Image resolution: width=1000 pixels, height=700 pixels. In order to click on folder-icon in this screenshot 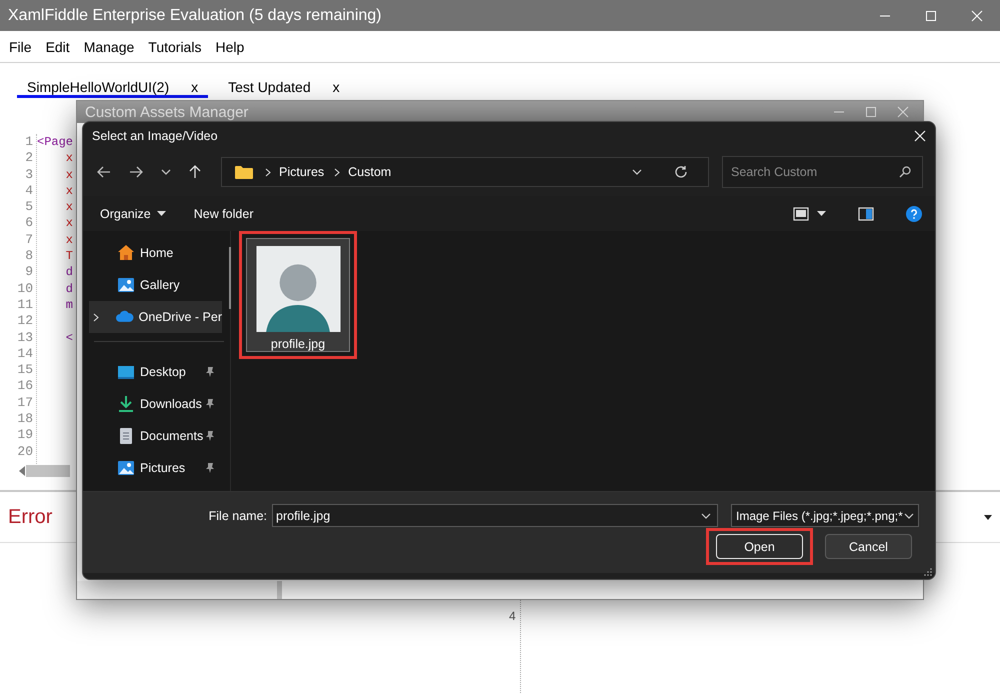, I will do `click(244, 172)`.